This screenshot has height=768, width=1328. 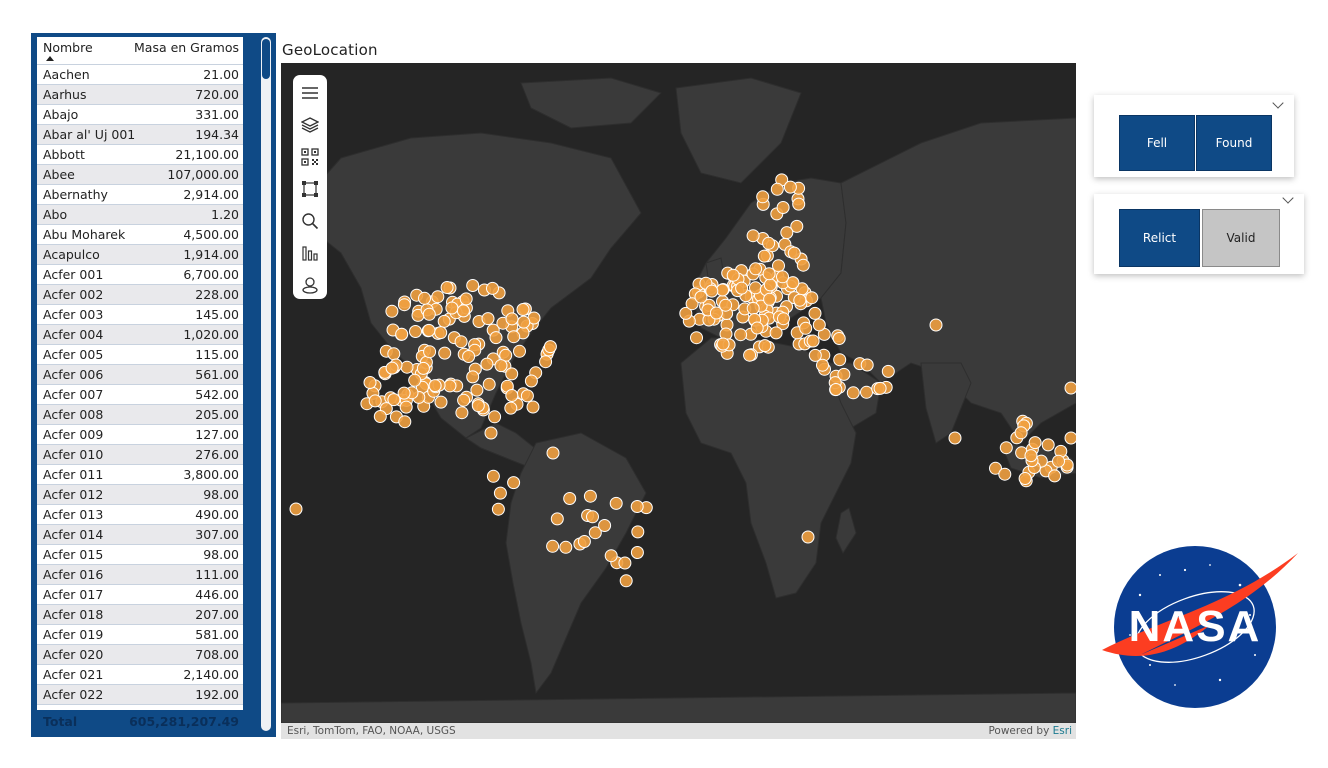 What do you see at coordinates (140, 115) in the screenshot?
I see `table-row: Abajo 331.00` at bounding box center [140, 115].